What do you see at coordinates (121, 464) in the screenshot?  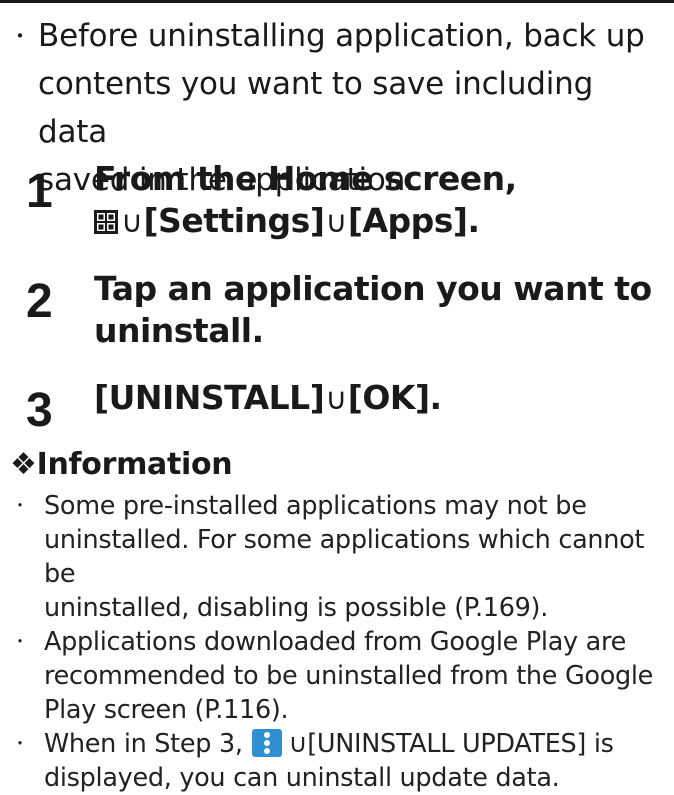 I see `information-heading: ❖Information` at bounding box center [121, 464].